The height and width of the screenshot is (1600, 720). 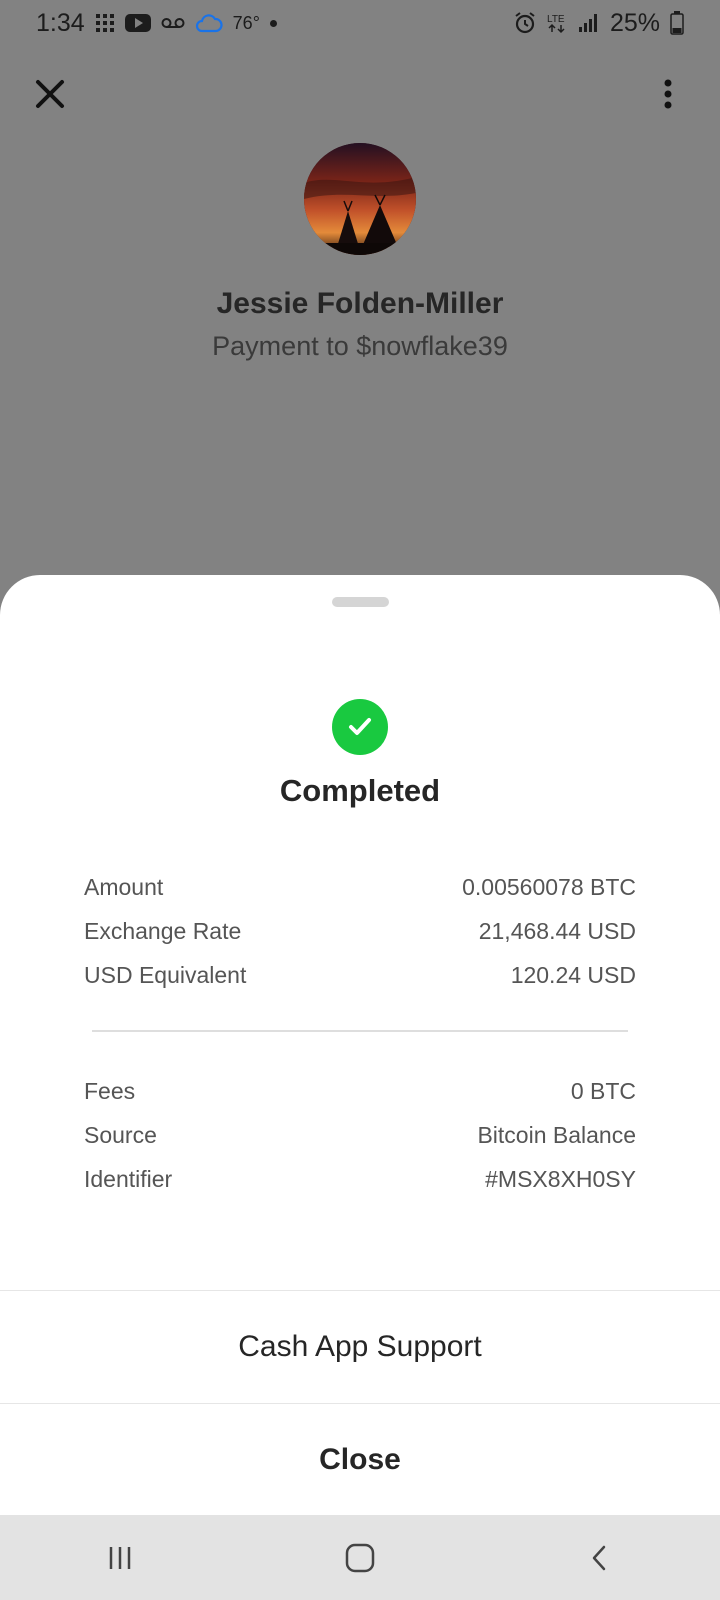 I want to click on status-bar-left: 1:34 76°, so click(x=156, y=23).